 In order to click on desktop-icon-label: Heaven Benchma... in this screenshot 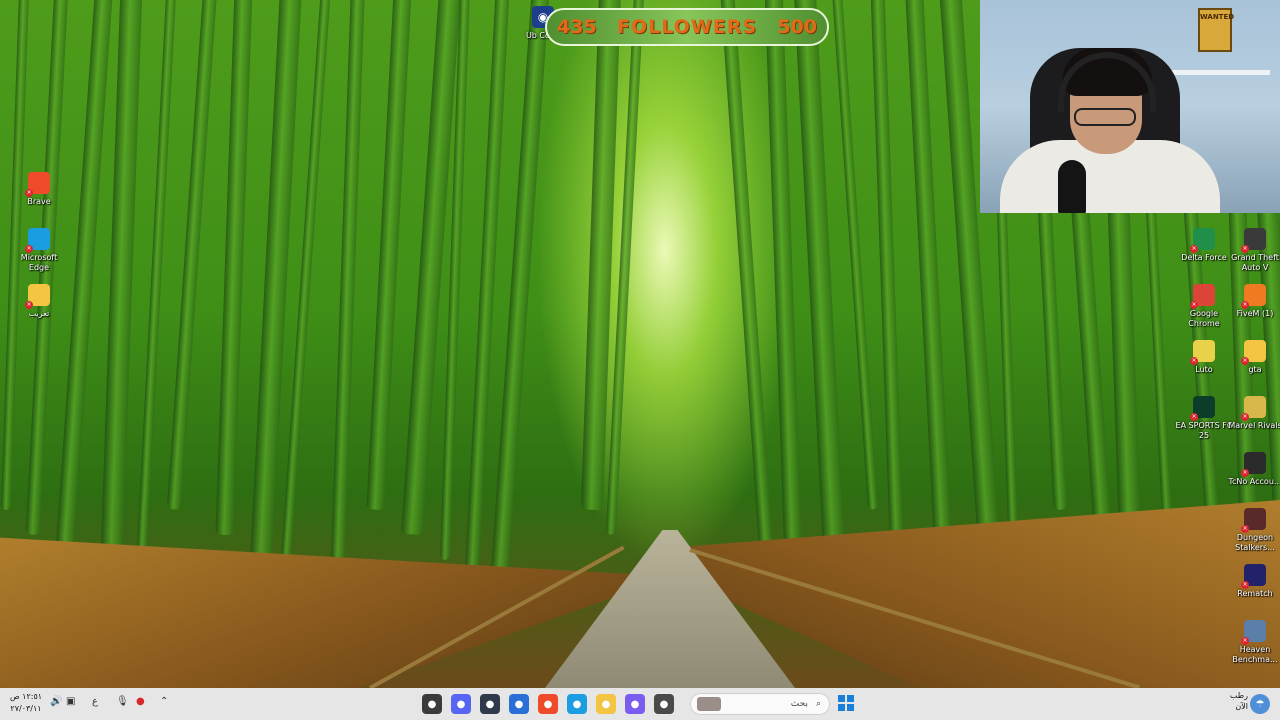, I will do `click(1255, 654)`.